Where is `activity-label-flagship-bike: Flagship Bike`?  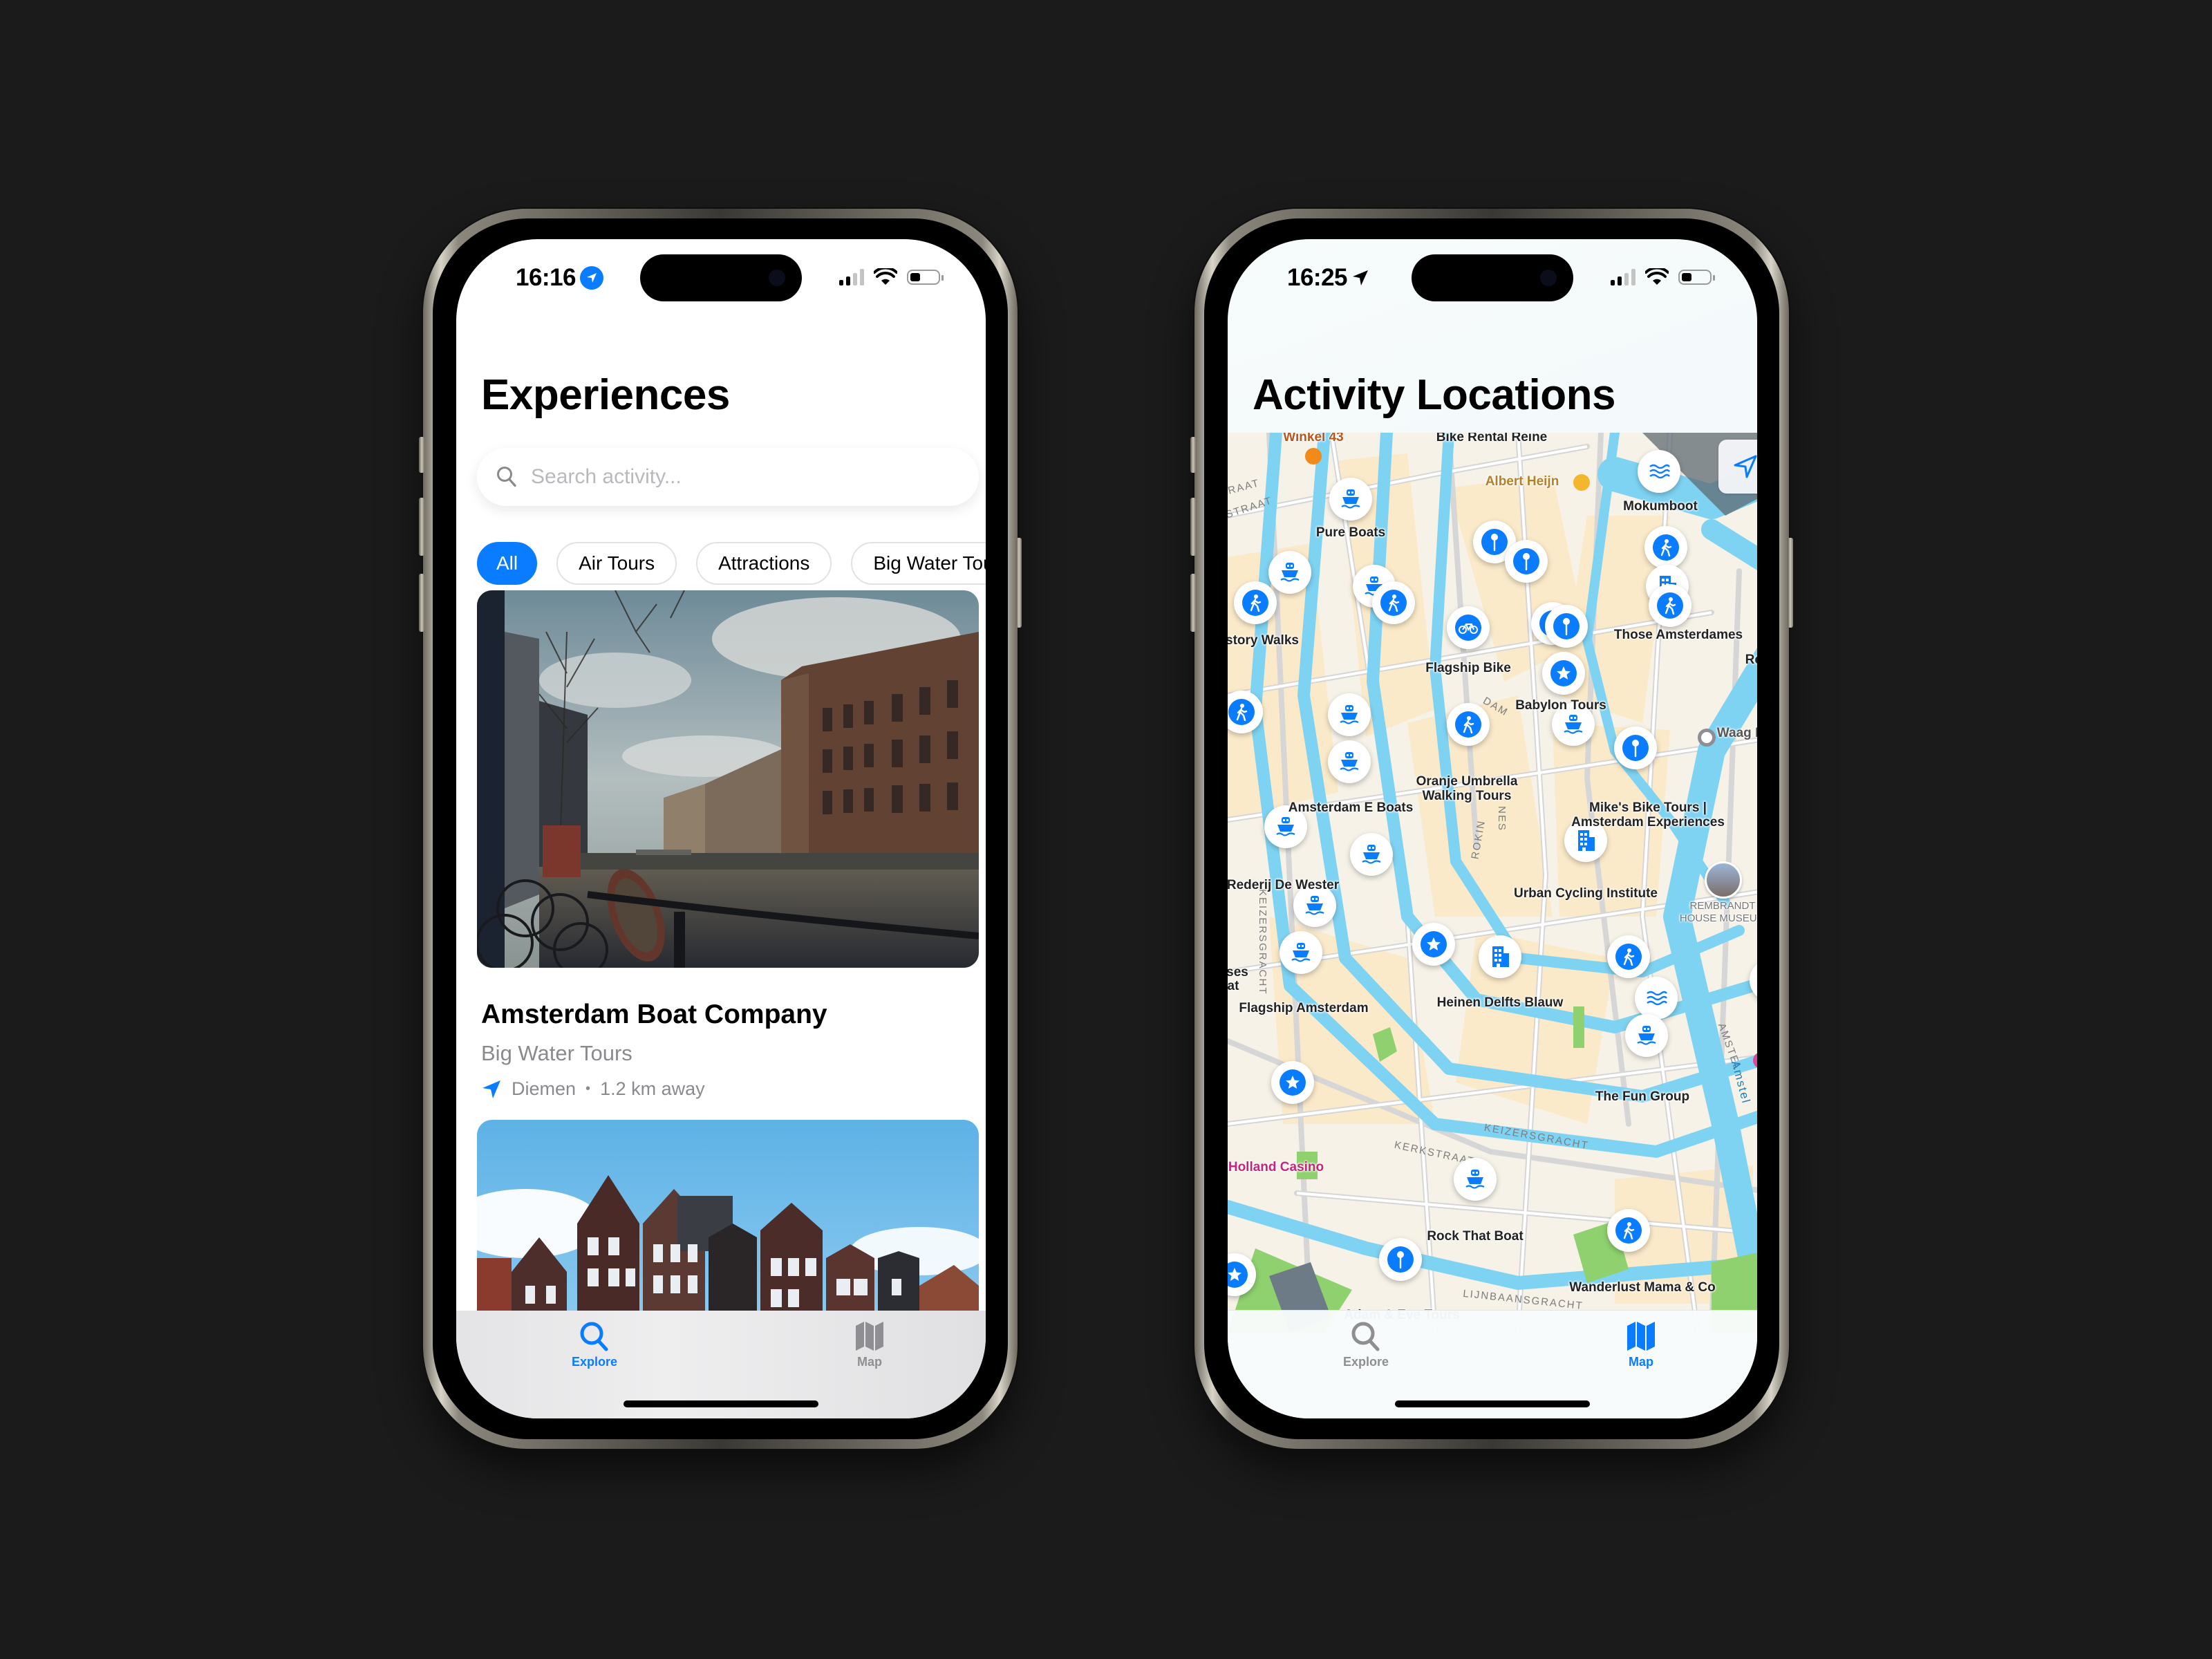 activity-label-flagship-bike: Flagship Bike is located at coordinates (1468, 668).